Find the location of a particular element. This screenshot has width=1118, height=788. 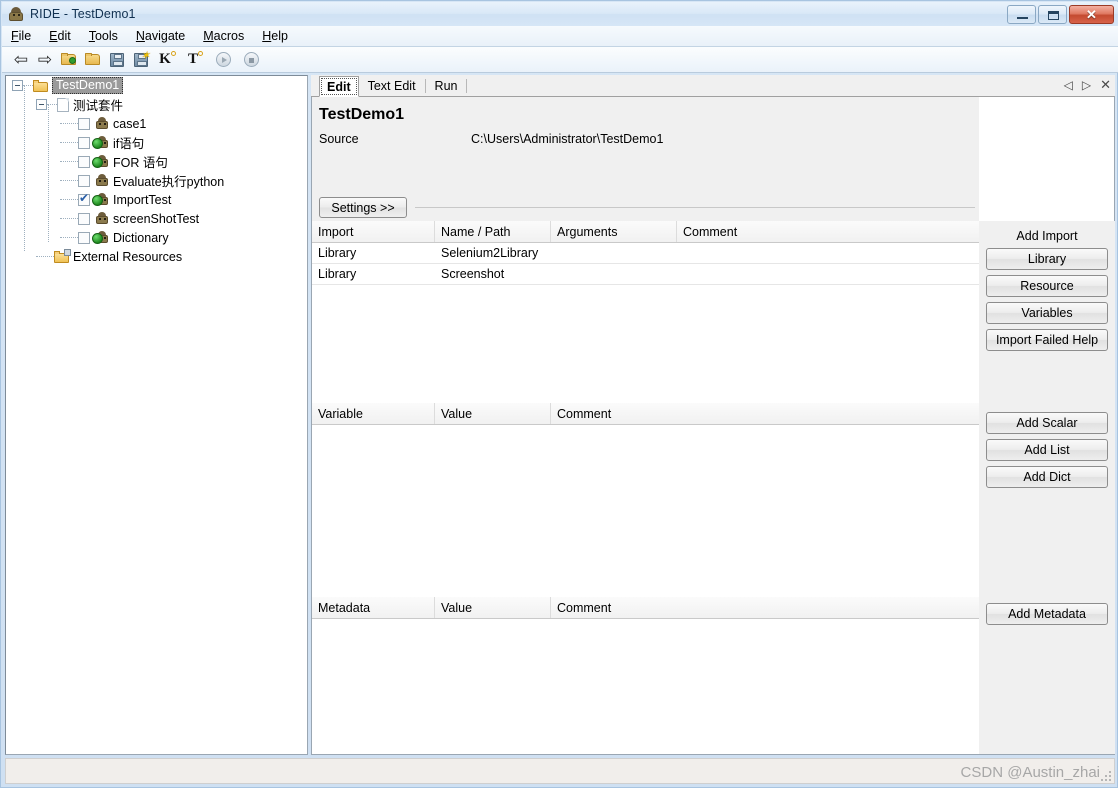

add-dict-button: Add Dict is located at coordinates (1047, 477).